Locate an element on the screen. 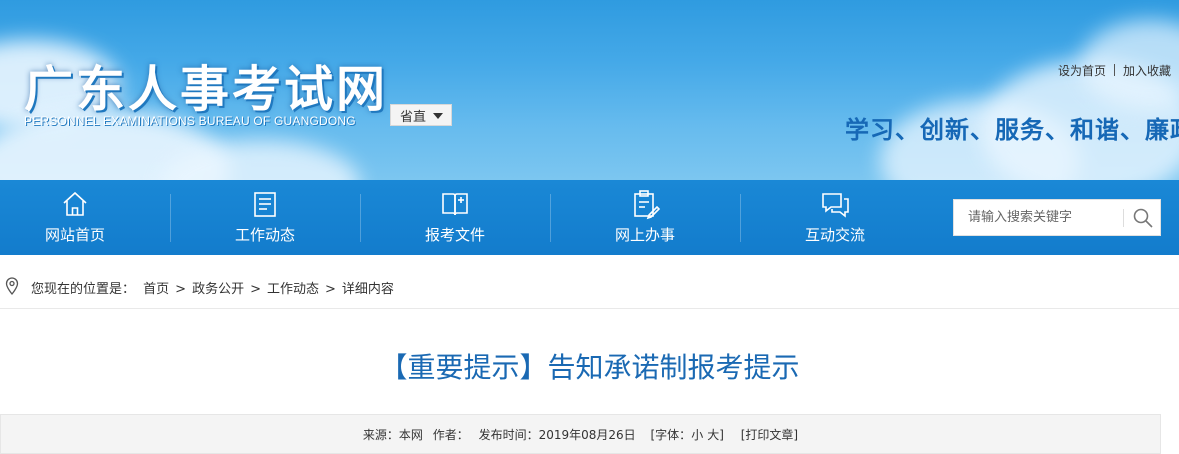 Image resolution: width=1179 pixels, height=454 pixels. breadcrumb-prefix: 您现在的位置是： is located at coordinates (83, 289).